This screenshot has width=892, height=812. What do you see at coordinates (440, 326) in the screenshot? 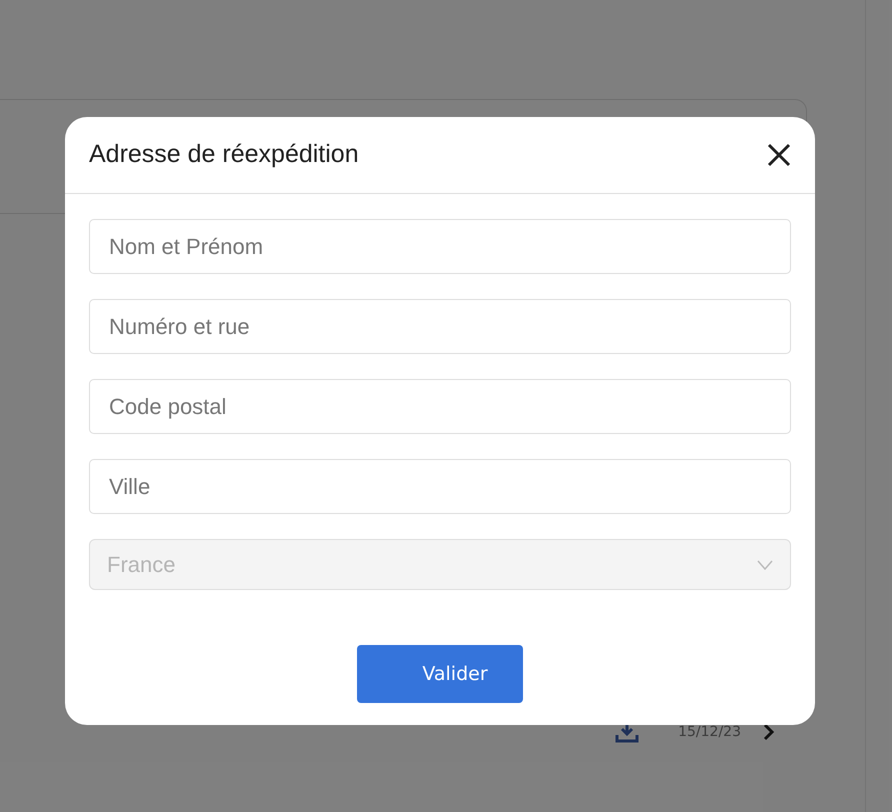
I see `input-field: Numéro et rue` at bounding box center [440, 326].